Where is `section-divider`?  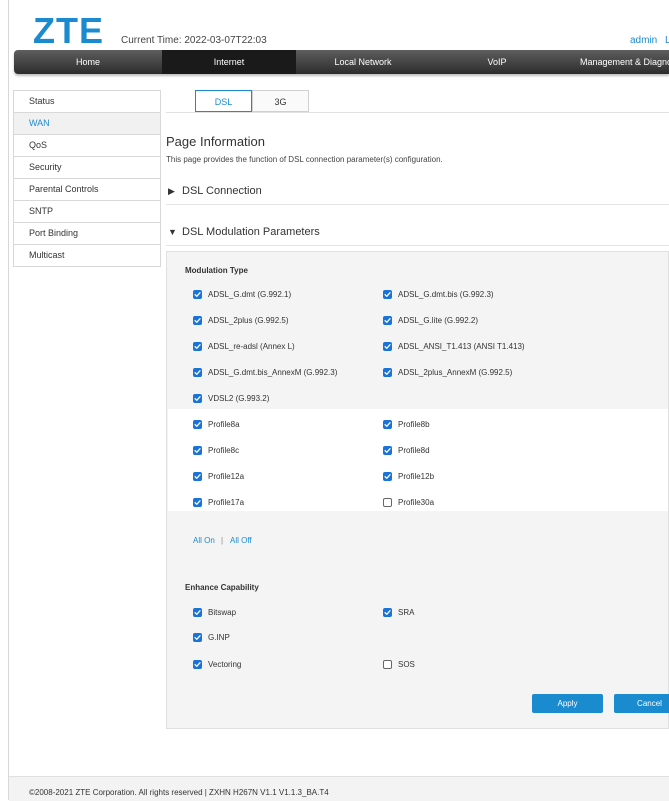
section-divider is located at coordinates (417, 204).